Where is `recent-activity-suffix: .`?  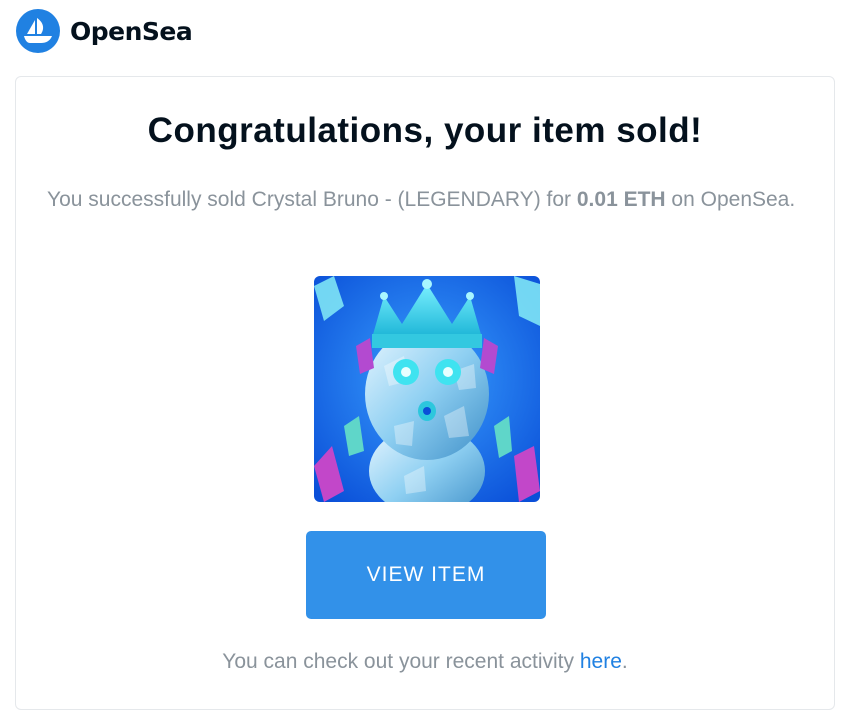
recent-activity-suffix: . is located at coordinates (624, 661).